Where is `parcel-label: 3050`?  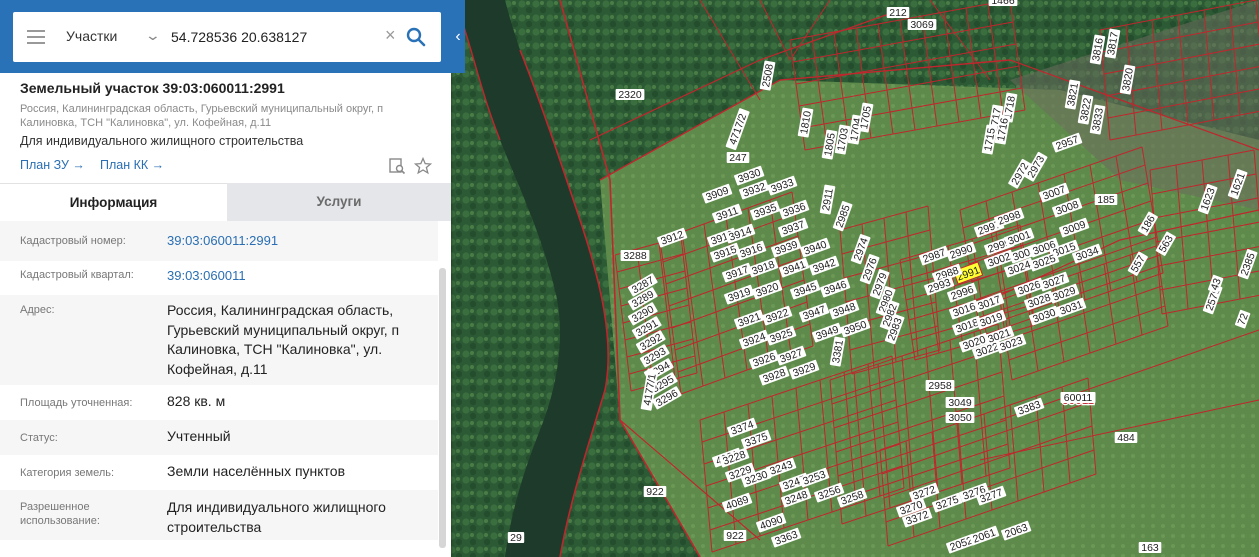 parcel-label: 3050 is located at coordinates (960, 418).